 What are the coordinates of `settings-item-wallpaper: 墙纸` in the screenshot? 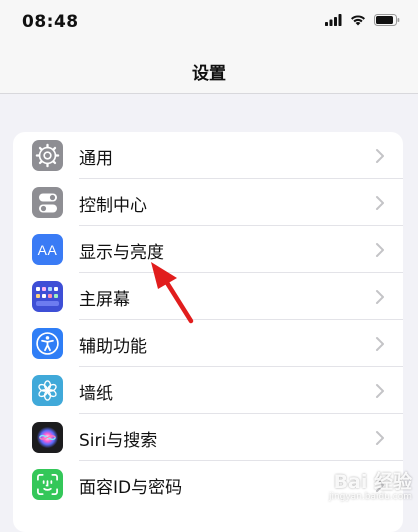 It's located at (208, 390).